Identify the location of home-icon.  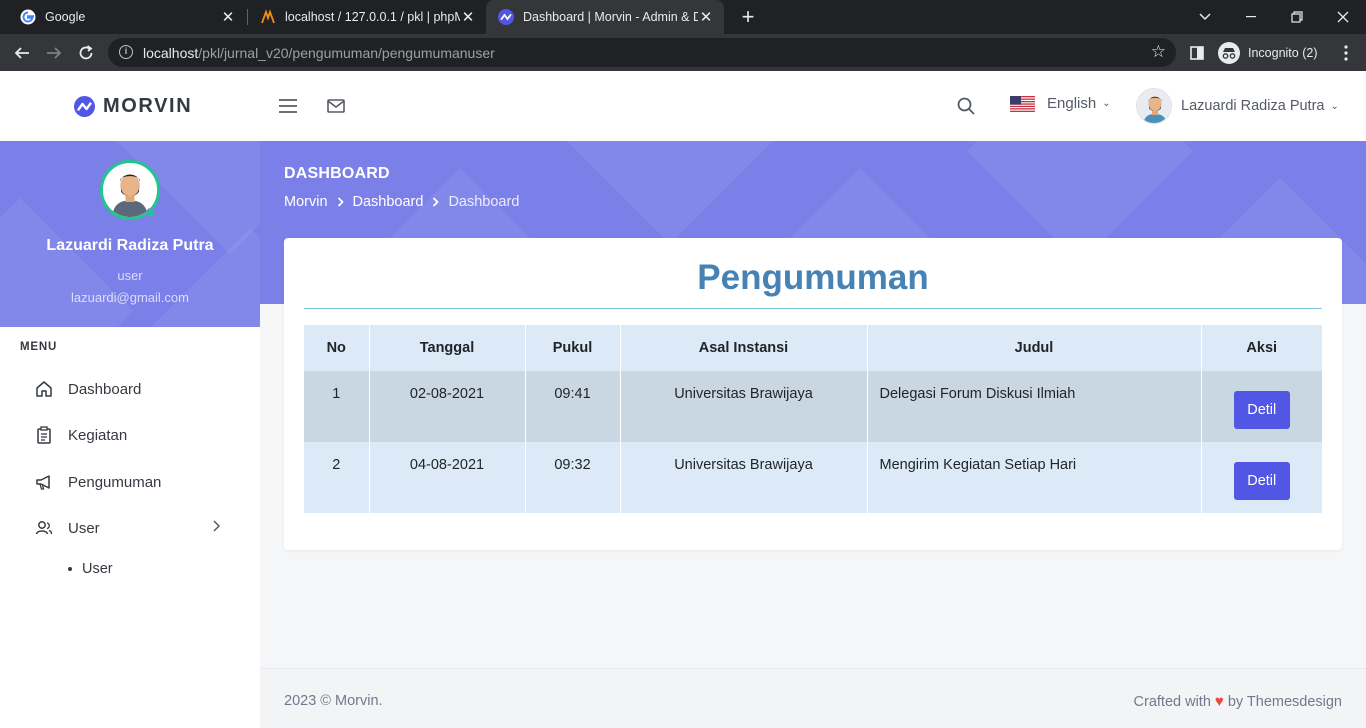
(44, 389).